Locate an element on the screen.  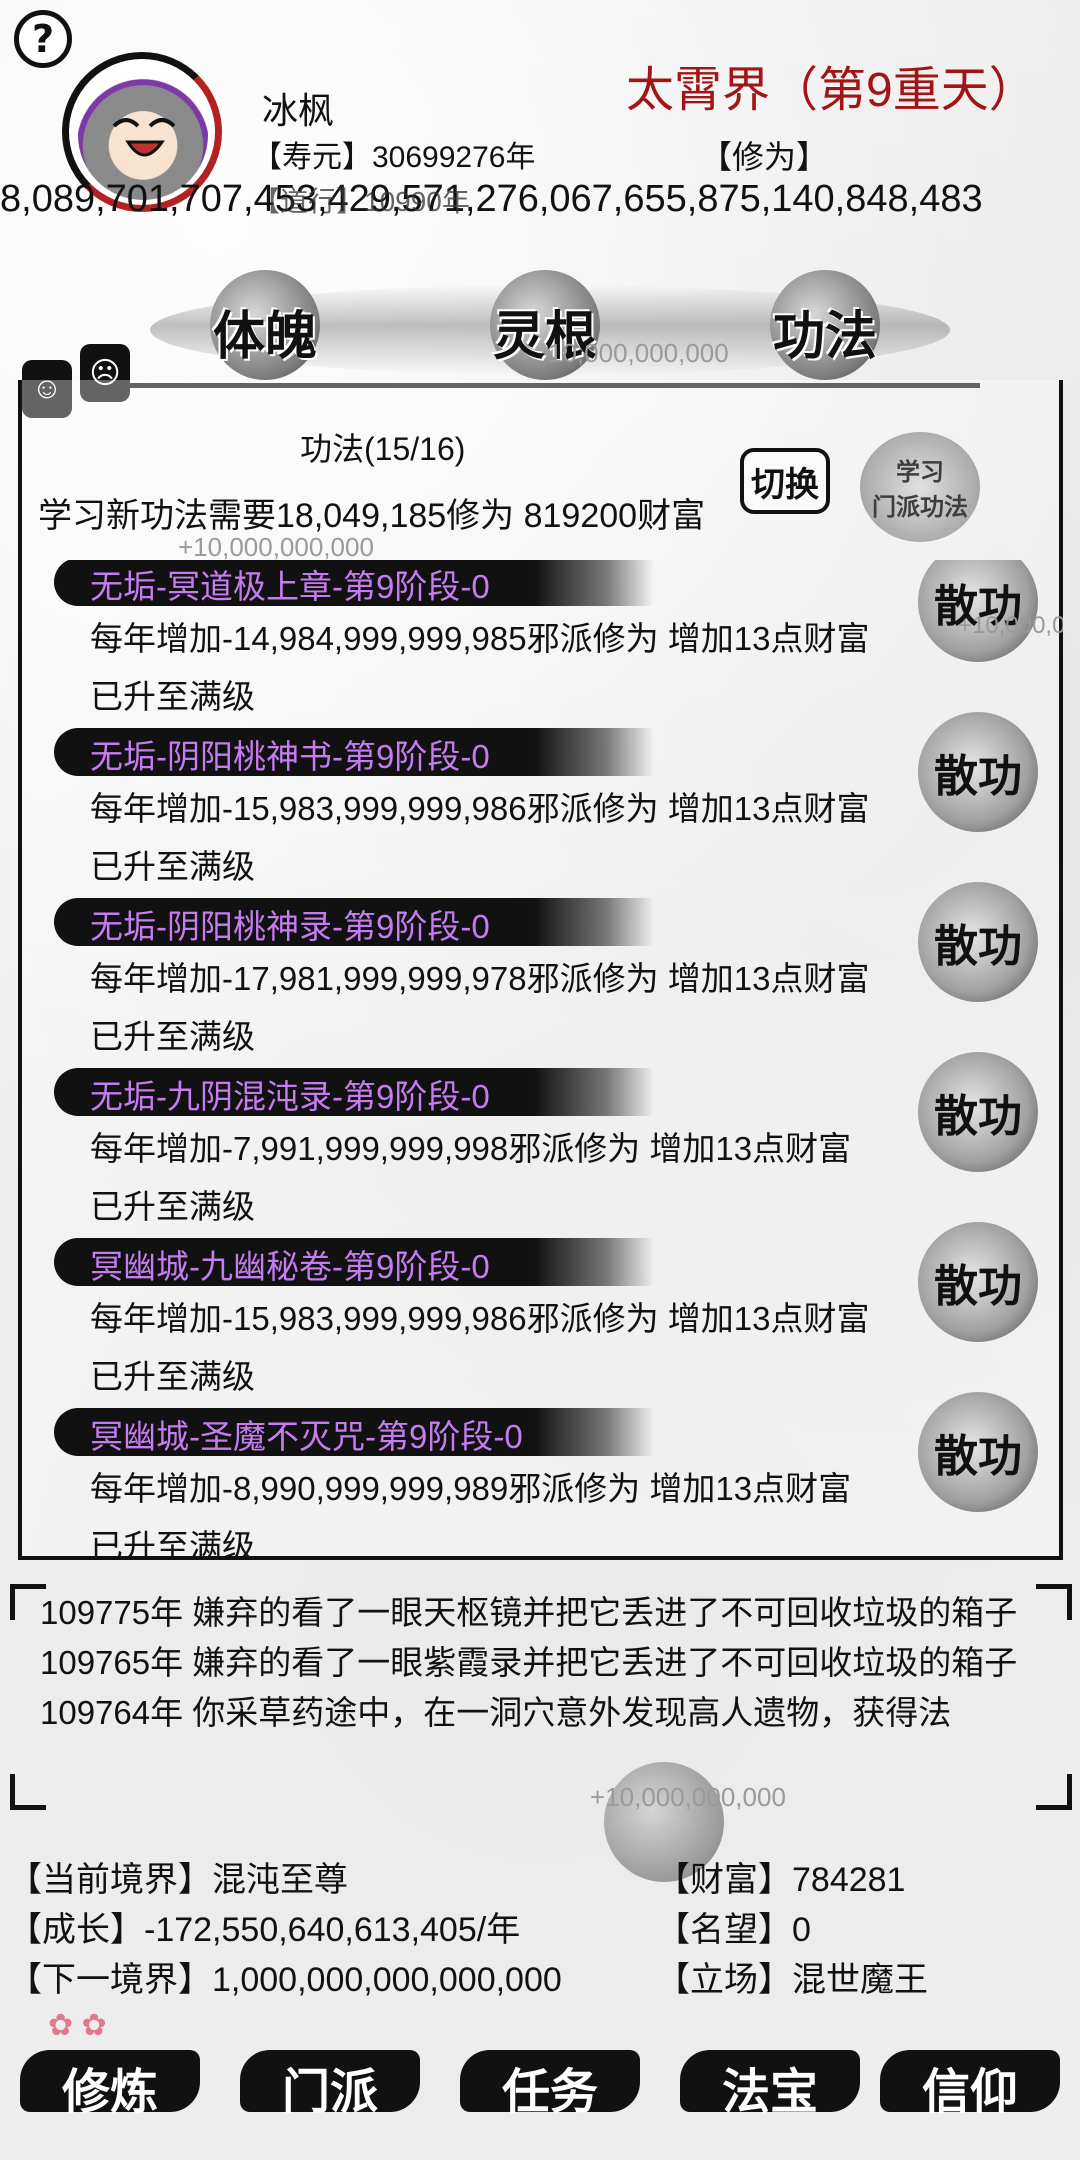
nav-label: 修炼 is located at coordinates (109, 2092).